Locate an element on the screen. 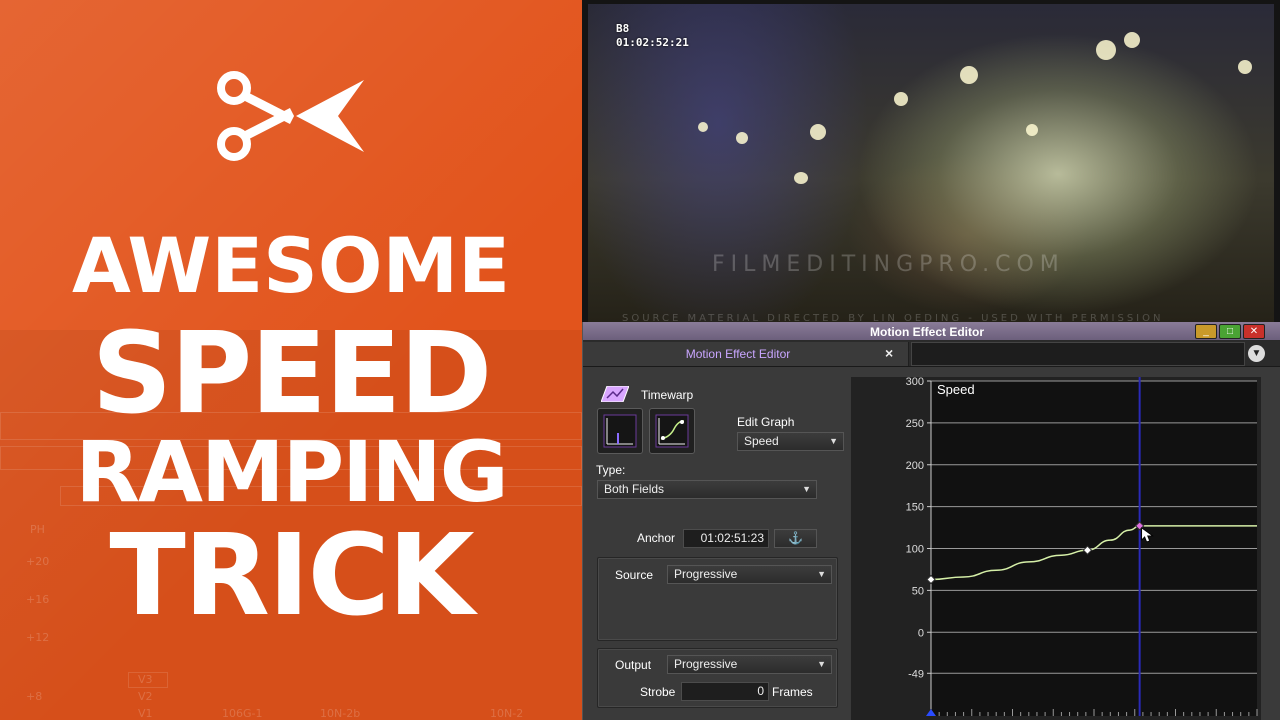 The image size is (1280, 720). tab-close-icon: × is located at coordinates (889, 353).